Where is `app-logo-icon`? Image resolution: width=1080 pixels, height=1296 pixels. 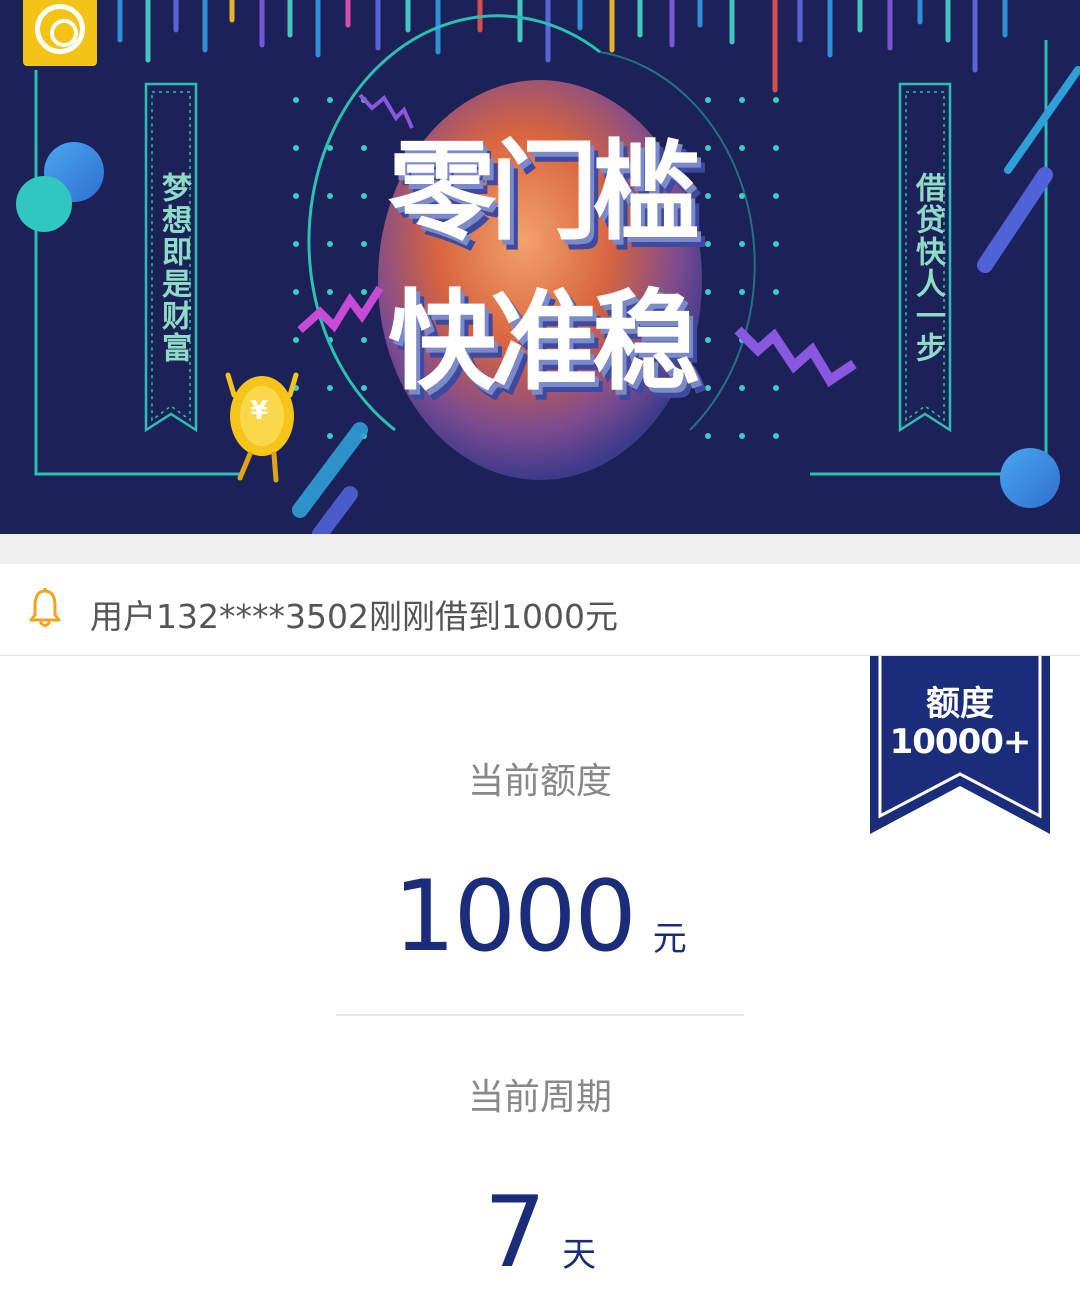 app-logo-icon is located at coordinates (60, 33).